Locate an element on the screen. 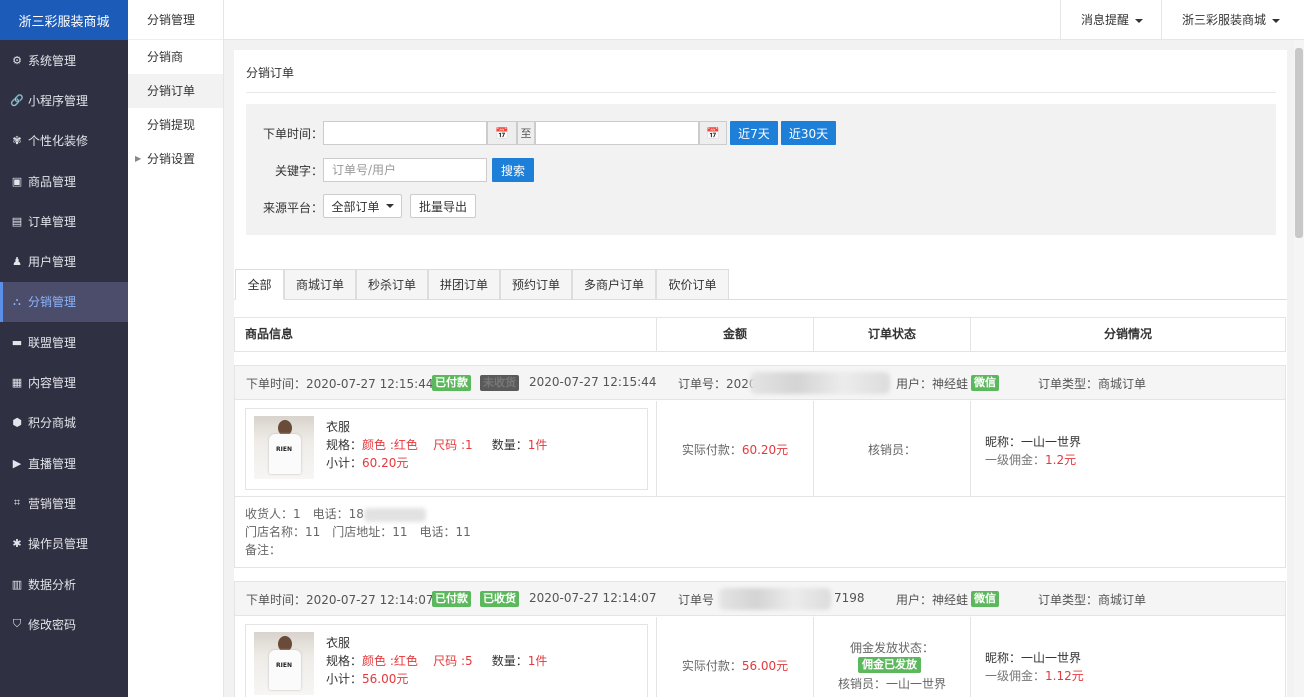 The height and width of the screenshot is (697, 1304). source-value: 全部订单 is located at coordinates (355, 206).